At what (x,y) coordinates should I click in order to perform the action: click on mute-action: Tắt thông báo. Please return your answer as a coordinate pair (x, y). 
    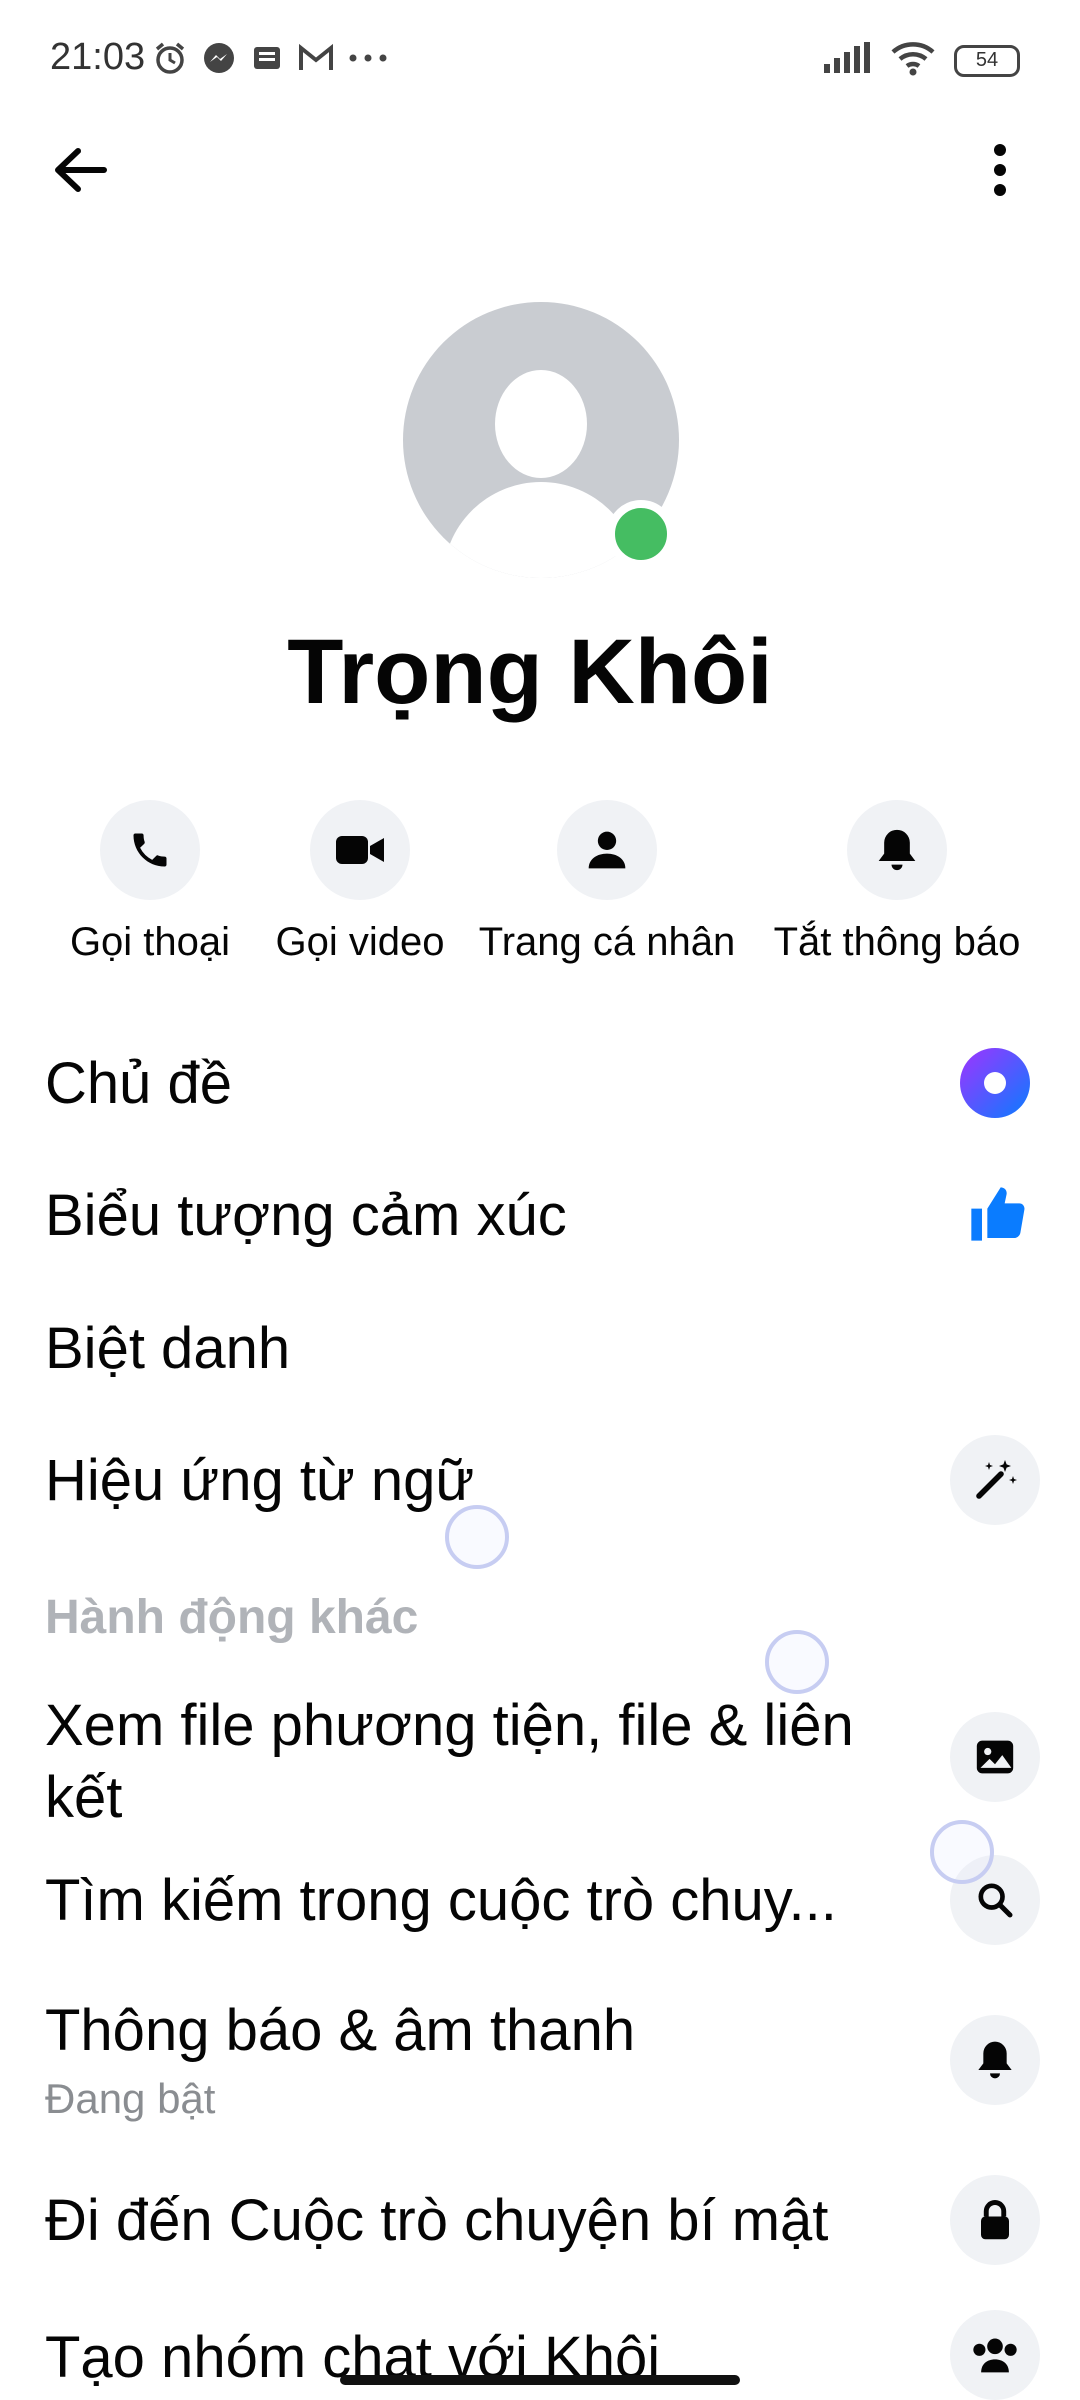
    Looking at the image, I should click on (897, 882).